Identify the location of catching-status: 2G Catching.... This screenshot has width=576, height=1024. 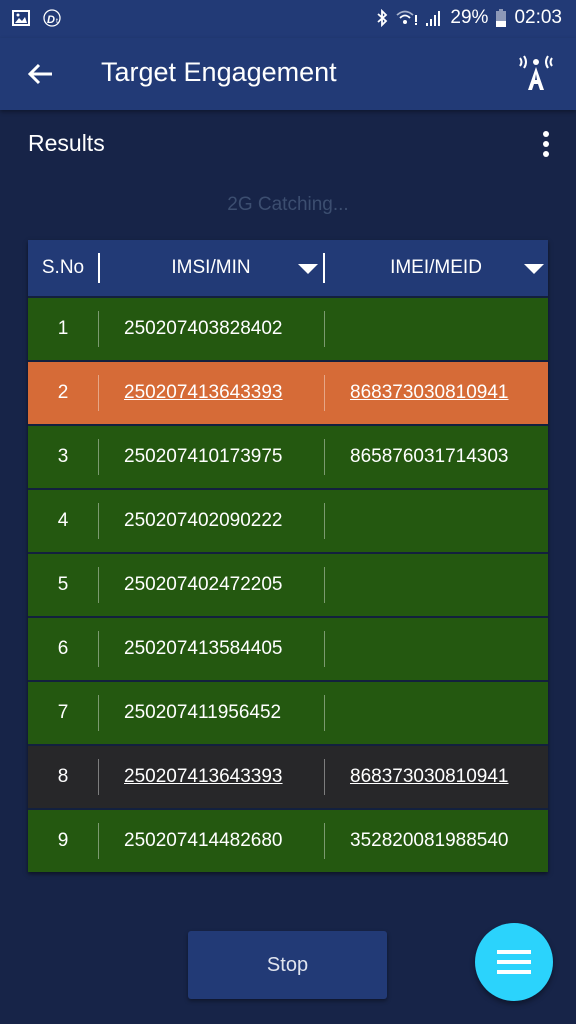
(288, 204).